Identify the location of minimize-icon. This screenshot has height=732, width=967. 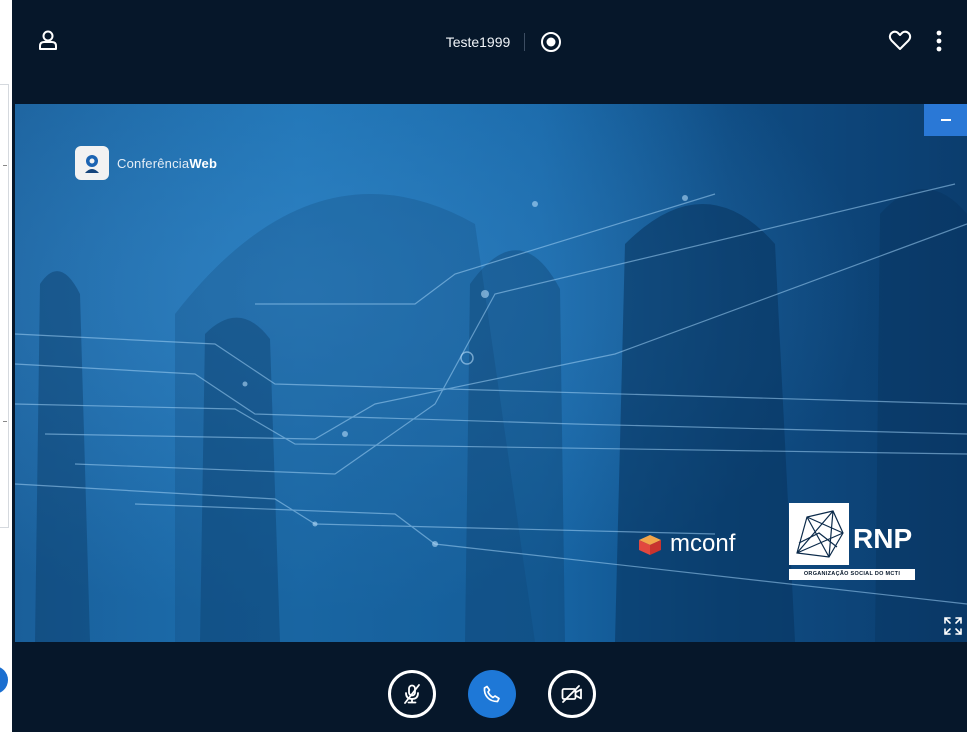
(945, 120).